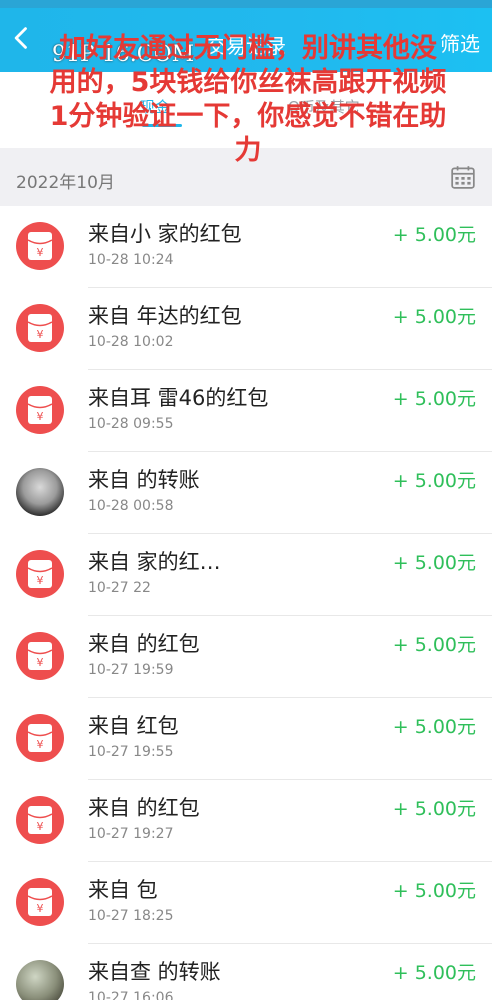  What do you see at coordinates (65, 183) in the screenshot?
I see `month-label: 2022年10月` at bounding box center [65, 183].